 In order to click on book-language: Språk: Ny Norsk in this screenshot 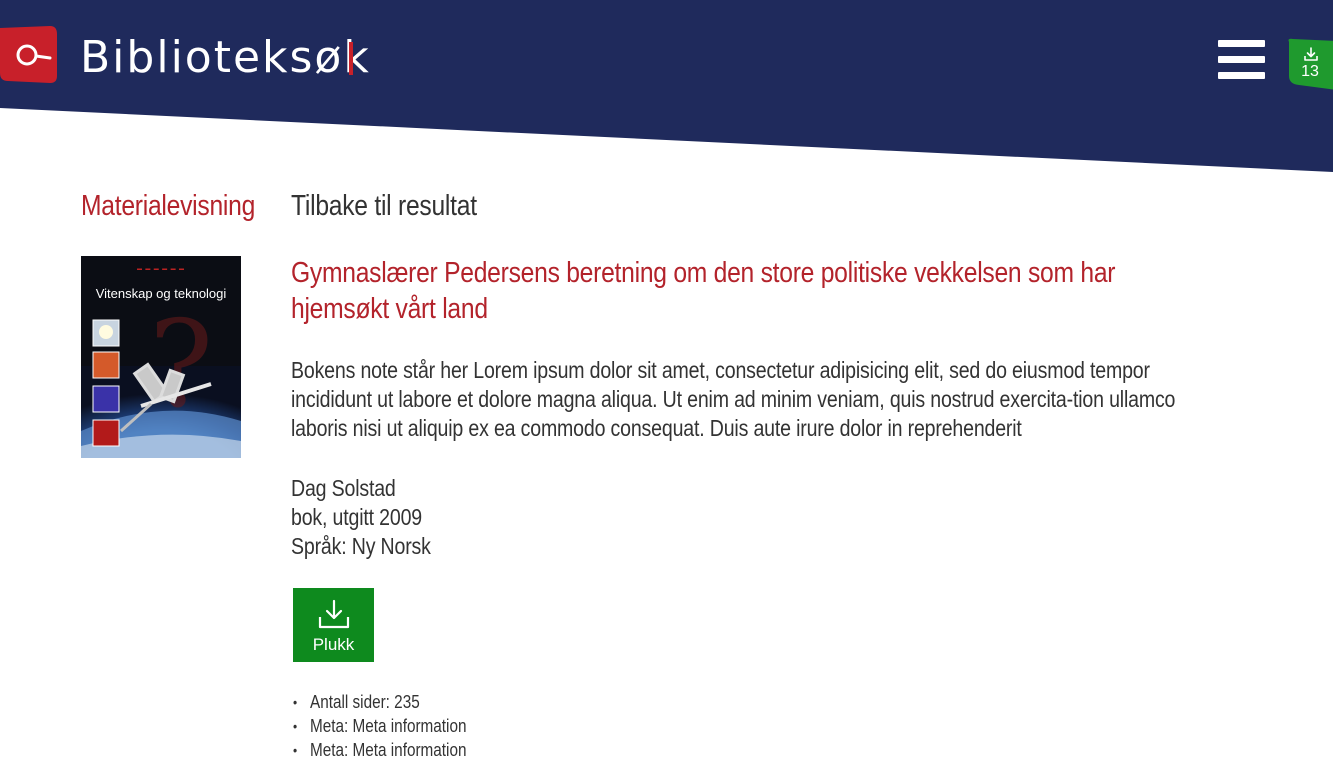, I will do `click(361, 546)`.